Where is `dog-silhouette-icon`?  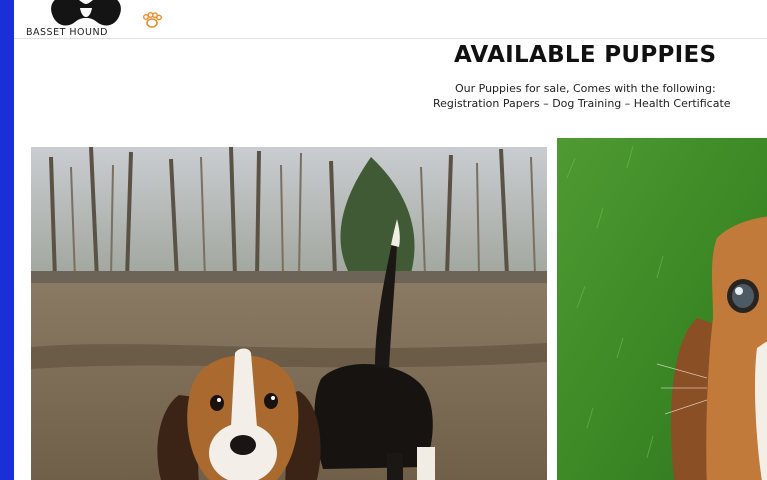
dog-silhouette-icon is located at coordinates (86, 13).